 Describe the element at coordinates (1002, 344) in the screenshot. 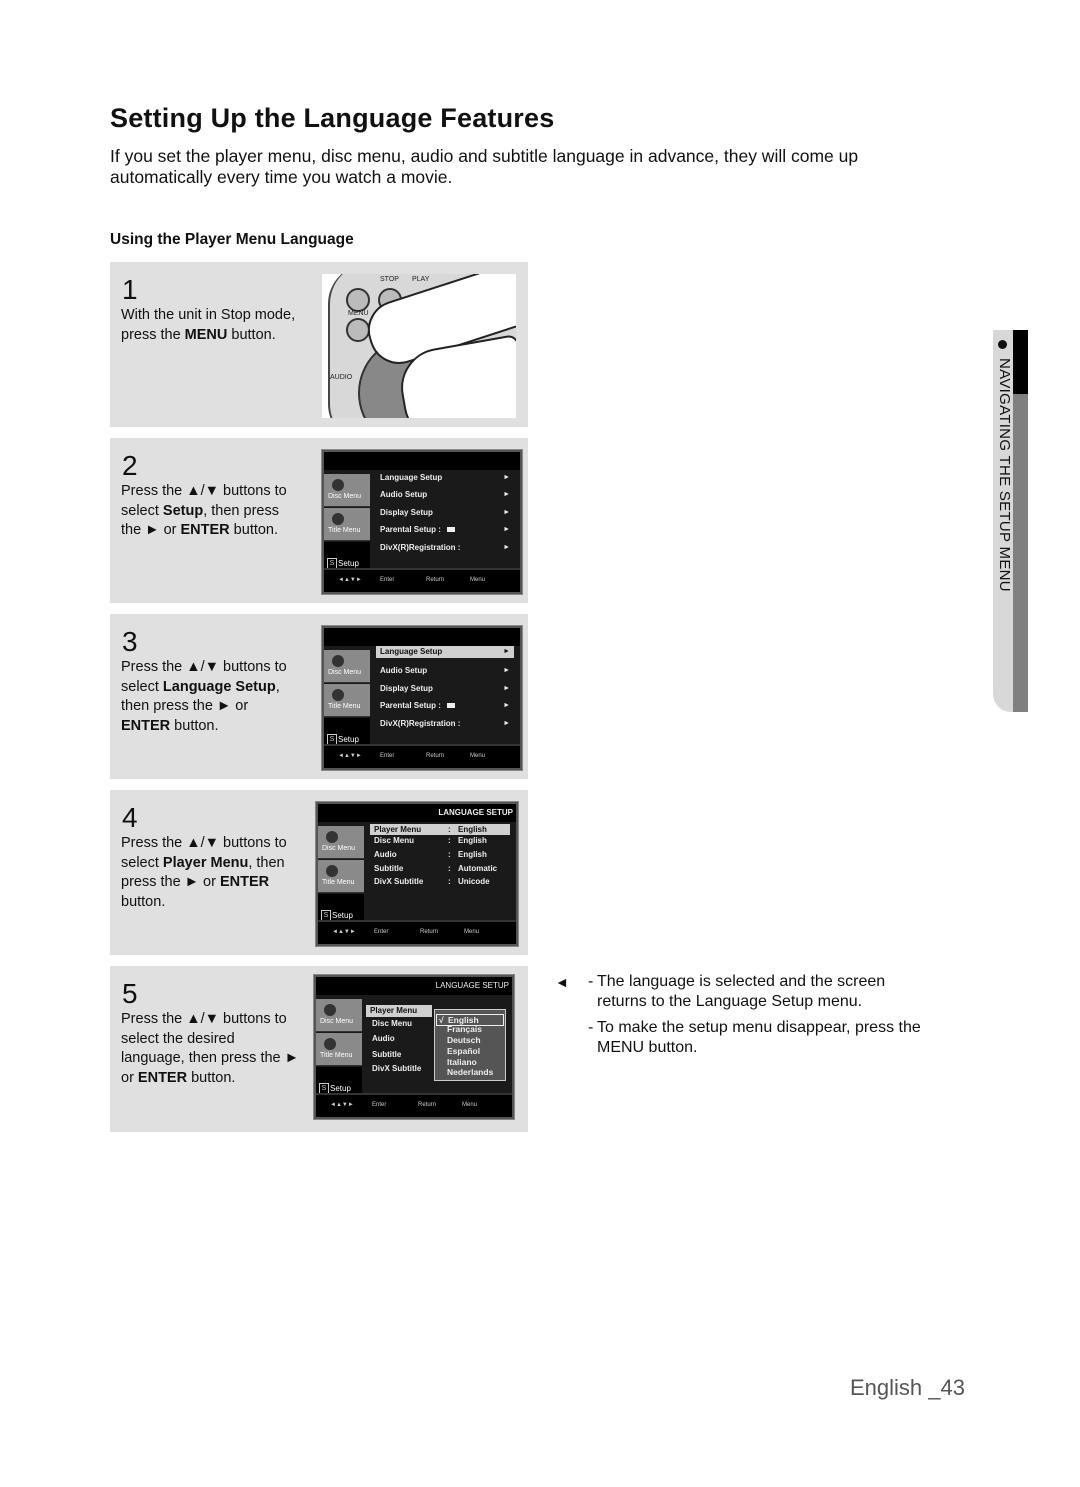

I see `bullet-icon` at that location.